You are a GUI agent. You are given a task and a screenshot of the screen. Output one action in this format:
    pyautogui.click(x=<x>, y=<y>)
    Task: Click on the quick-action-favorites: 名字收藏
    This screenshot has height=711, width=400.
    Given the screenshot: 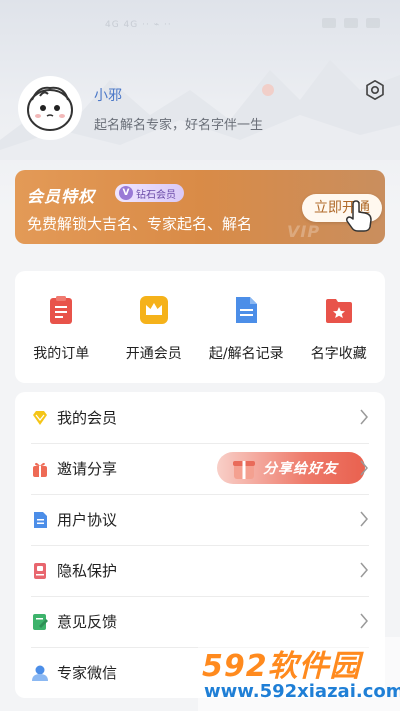 What is the action you would take?
    pyautogui.click(x=339, y=327)
    